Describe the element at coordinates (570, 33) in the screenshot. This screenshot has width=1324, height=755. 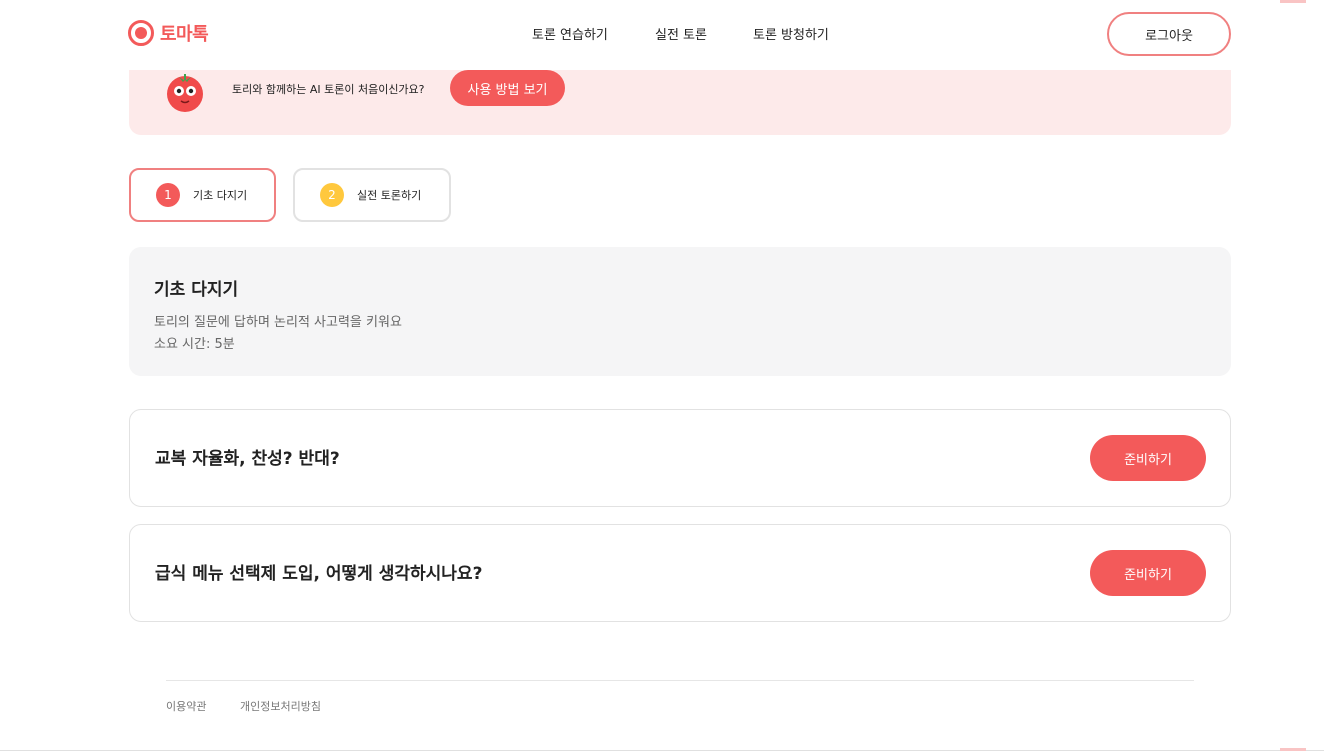
I see `nav-practice: 토론 연습하기` at that location.